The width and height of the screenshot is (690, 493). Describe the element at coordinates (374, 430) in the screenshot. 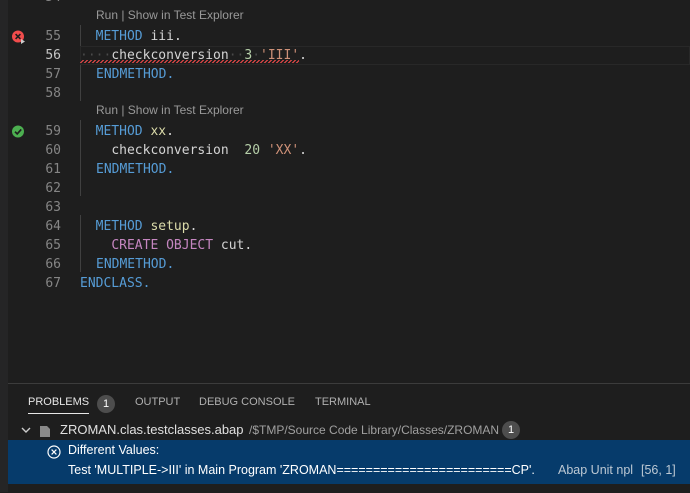

I see `problem-file-path: /$TMP/Source Code Library/Classes/ZROMAN` at that location.